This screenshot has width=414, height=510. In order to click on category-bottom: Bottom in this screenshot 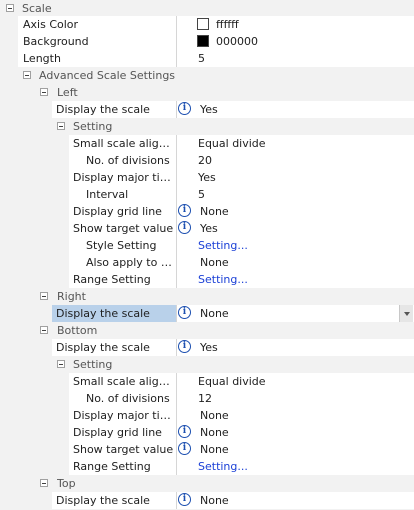, I will do `click(207, 330)`.